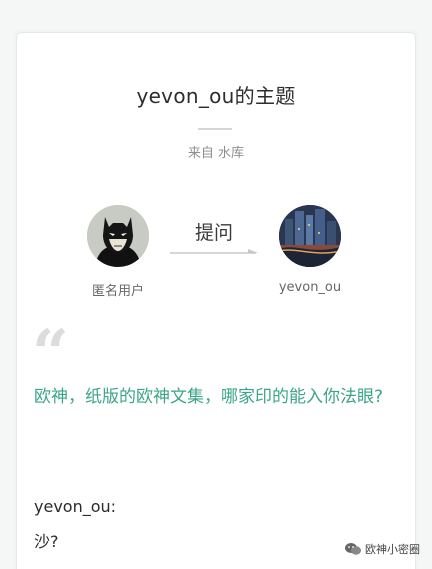 The width and height of the screenshot is (432, 569). What do you see at coordinates (213, 233) in the screenshot?
I see `ask-label: 提问` at bounding box center [213, 233].